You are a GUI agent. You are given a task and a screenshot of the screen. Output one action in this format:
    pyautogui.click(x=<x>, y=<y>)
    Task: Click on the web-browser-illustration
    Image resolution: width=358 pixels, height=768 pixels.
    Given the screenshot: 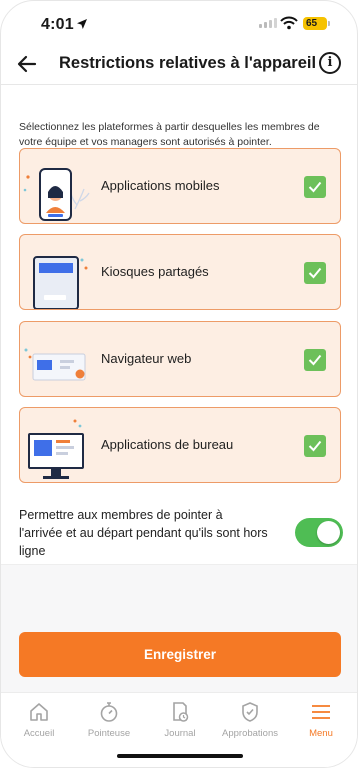 What is the action you would take?
    pyautogui.click(x=55, y=364)
    